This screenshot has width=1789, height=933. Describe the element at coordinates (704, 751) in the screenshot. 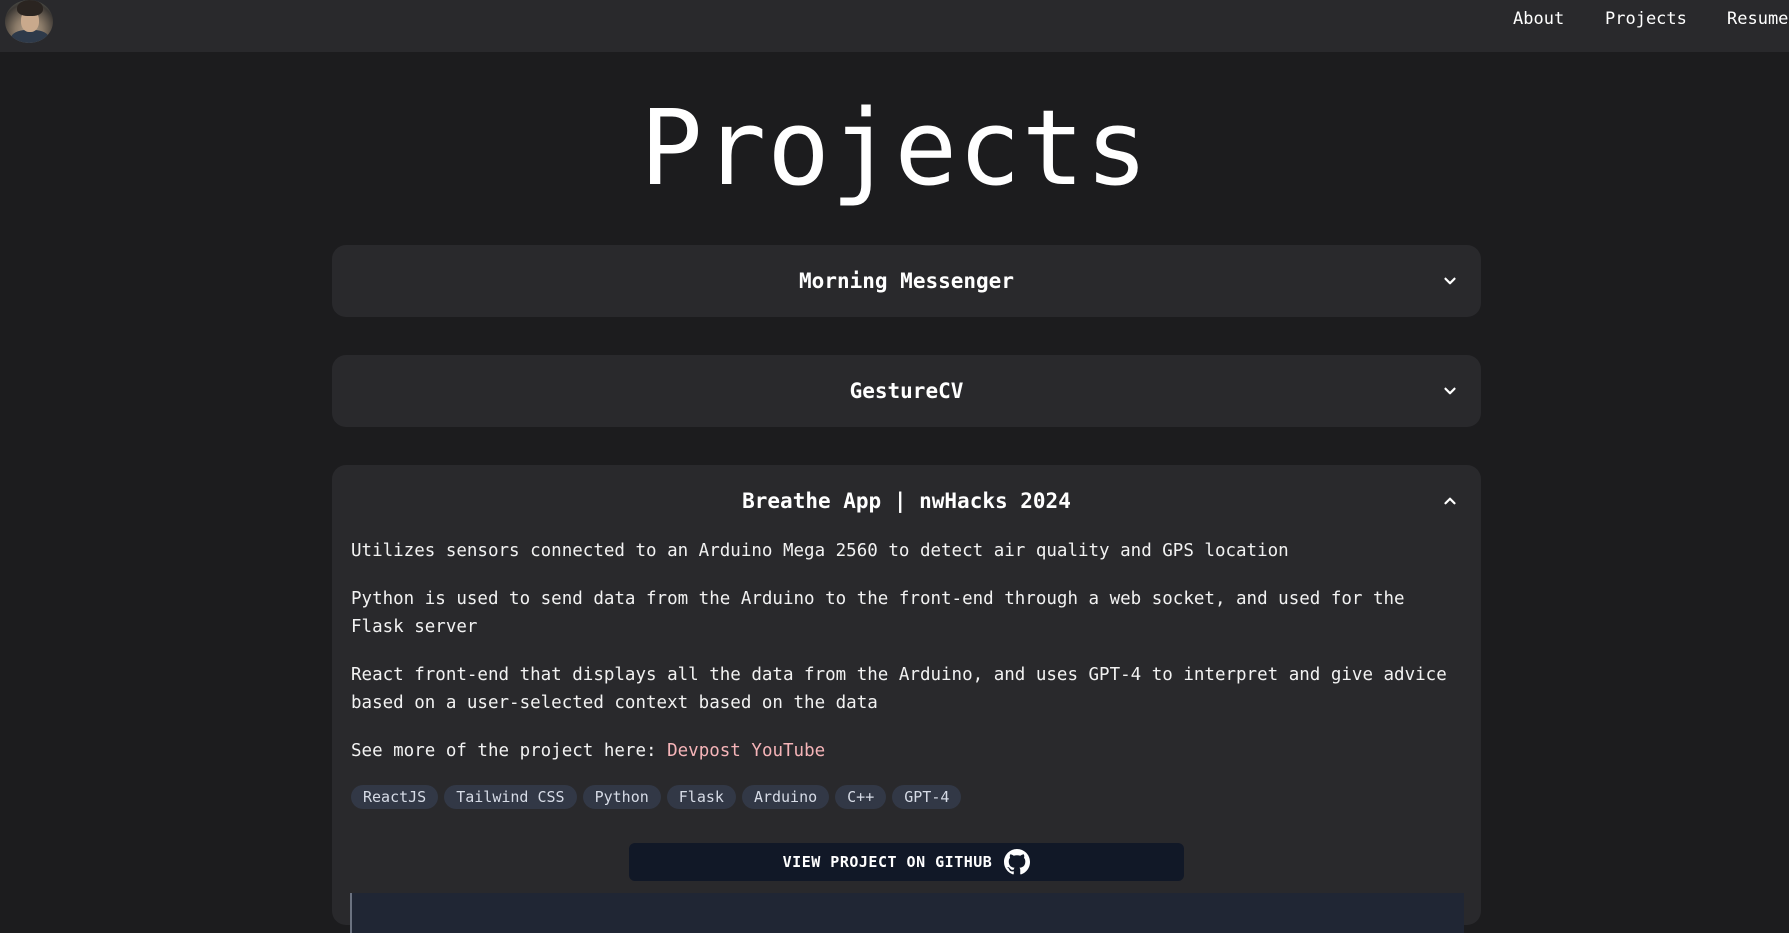

I see `devpost-link: Devpost` at that location.